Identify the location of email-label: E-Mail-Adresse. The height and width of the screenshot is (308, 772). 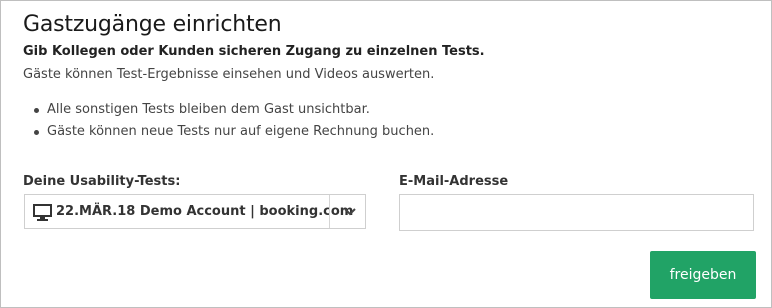
(454, 181).